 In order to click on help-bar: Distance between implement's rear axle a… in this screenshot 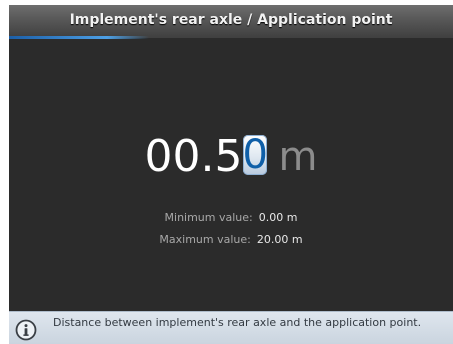, I will do `click(231, 327)`.